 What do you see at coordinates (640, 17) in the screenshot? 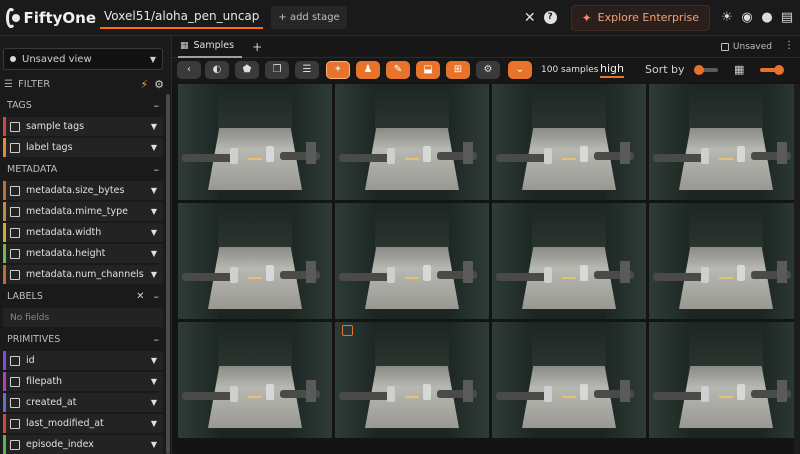
I see `explore-enterprise-button: ✦ Explore Enterprise` at bounding box center [640, 17].